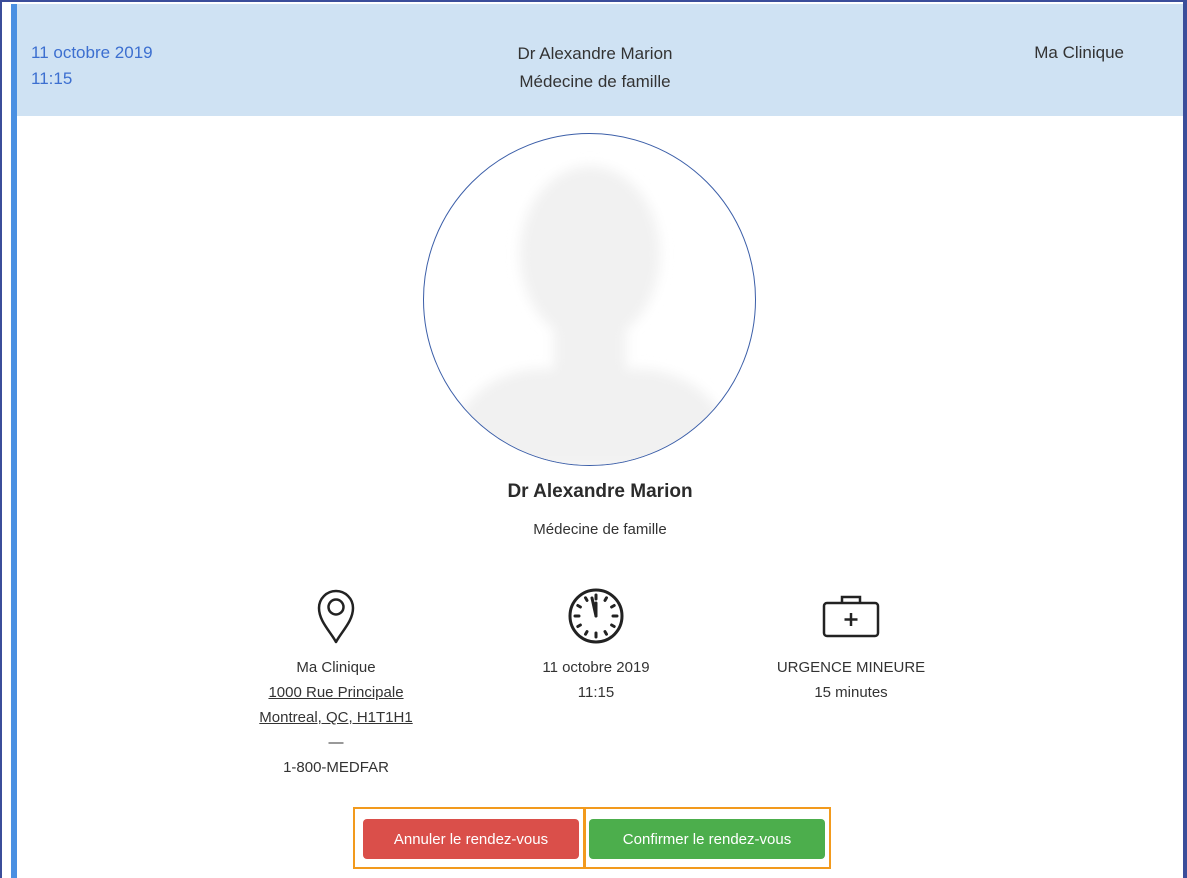  I want to click on map-pin-icon, so click(336, 616).